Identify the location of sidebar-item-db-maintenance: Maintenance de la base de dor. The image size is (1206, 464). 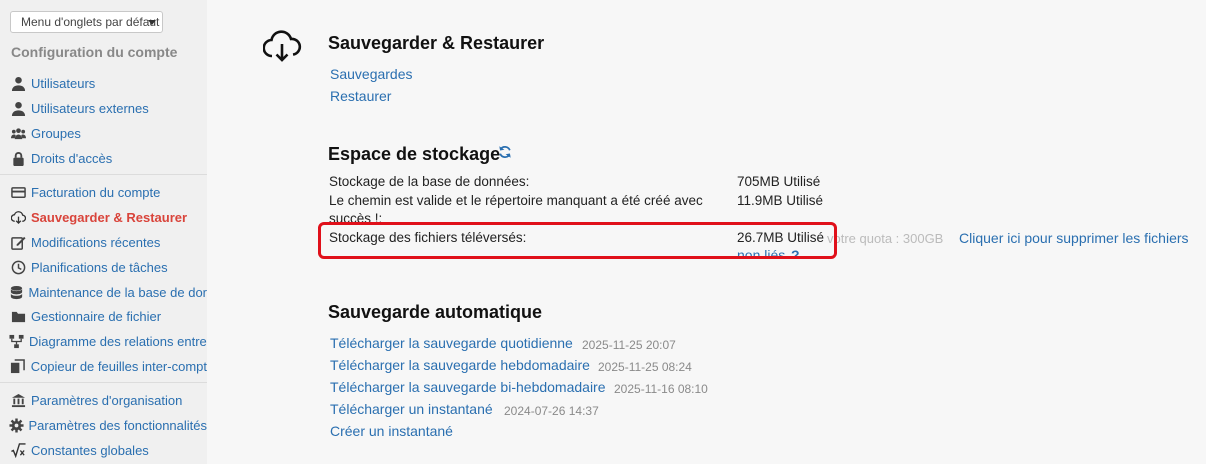
(103, 292).